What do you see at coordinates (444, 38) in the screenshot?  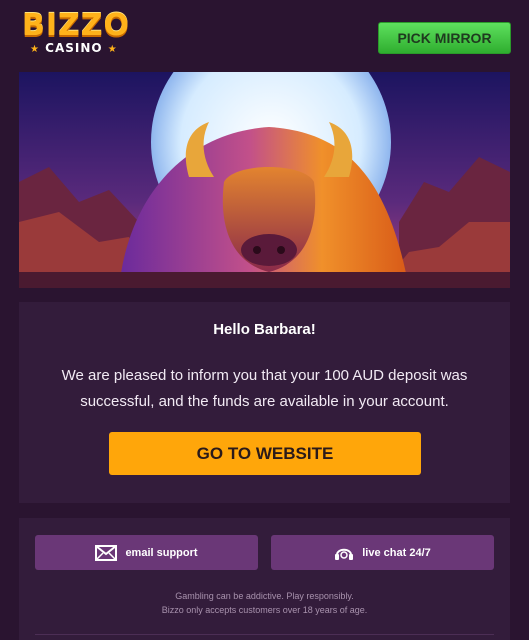 I see `pick-mirror-button: PICK MIRROR` at bounding box center [444, 38].